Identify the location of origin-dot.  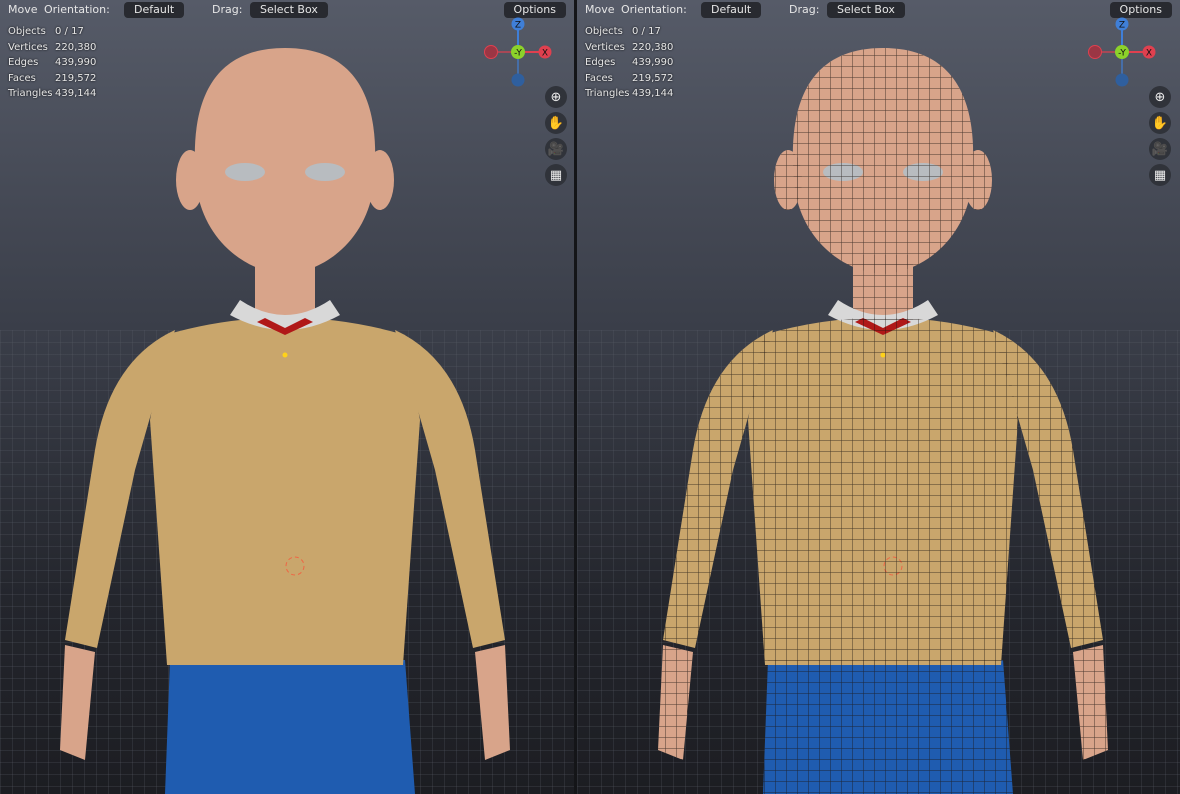
(285, 355).